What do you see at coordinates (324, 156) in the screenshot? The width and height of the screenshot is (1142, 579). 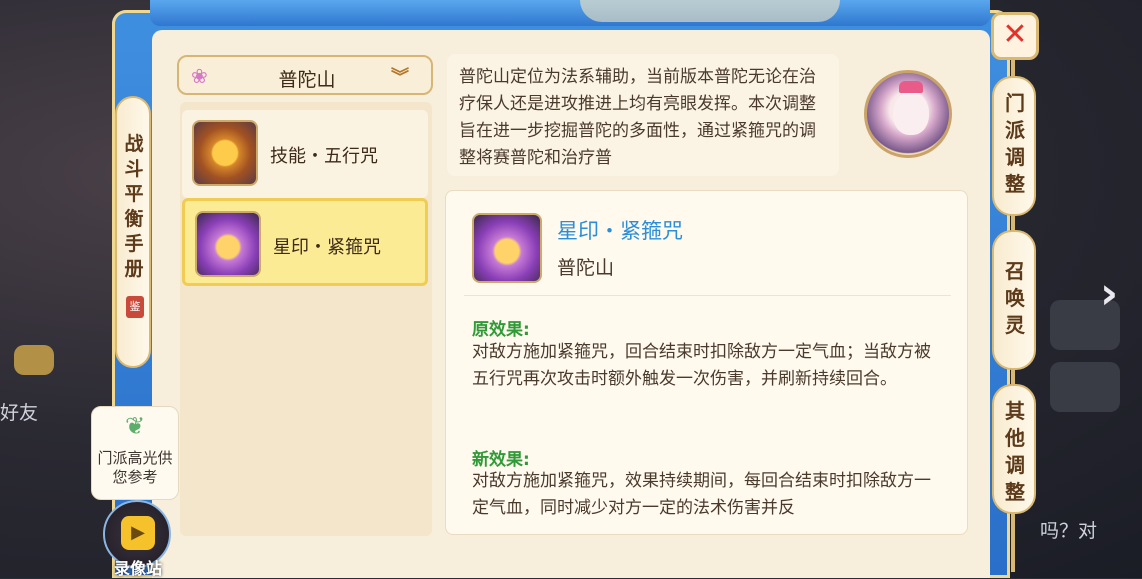 I see `skill-name: 技能・五行咒` at bounding box center [324, 156].